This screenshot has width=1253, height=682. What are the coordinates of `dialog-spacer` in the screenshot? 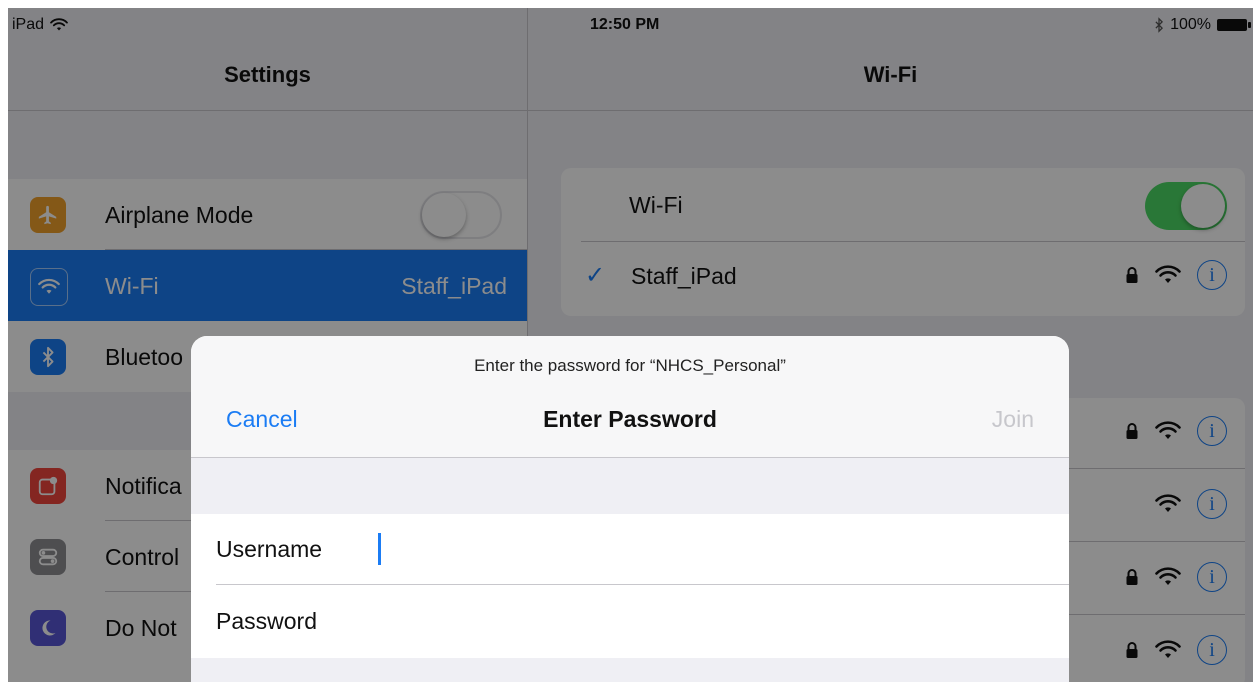 It's located at (630, 486).